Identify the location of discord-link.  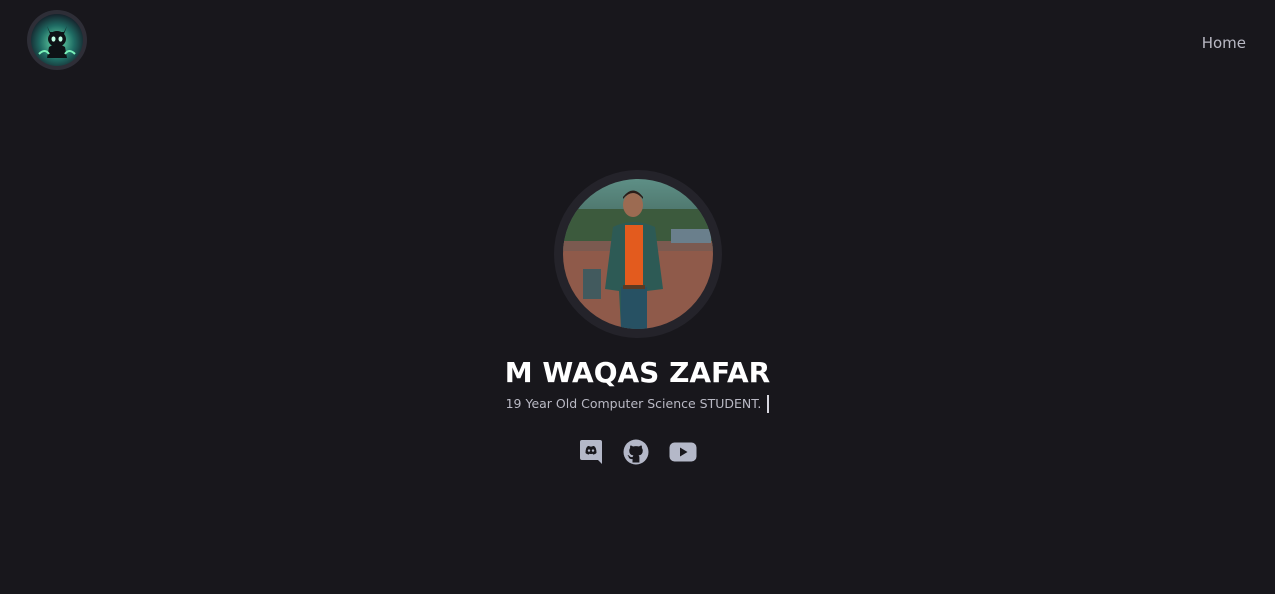
(591, 452).